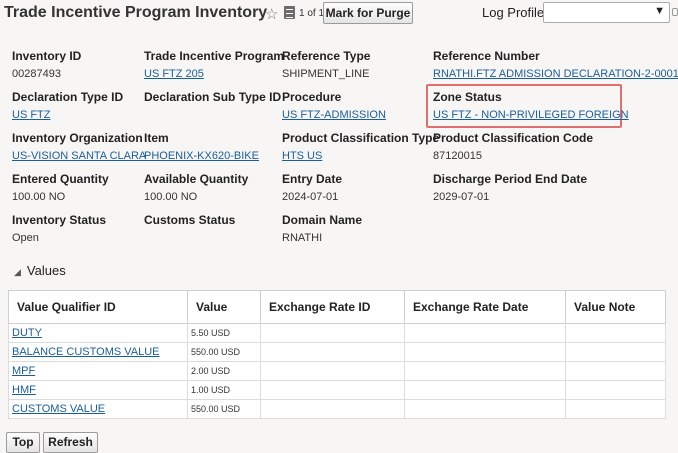  I want to click on field-trade-incentive-program: Trade Incentive Program US FTZ 205, so click(214, 64).